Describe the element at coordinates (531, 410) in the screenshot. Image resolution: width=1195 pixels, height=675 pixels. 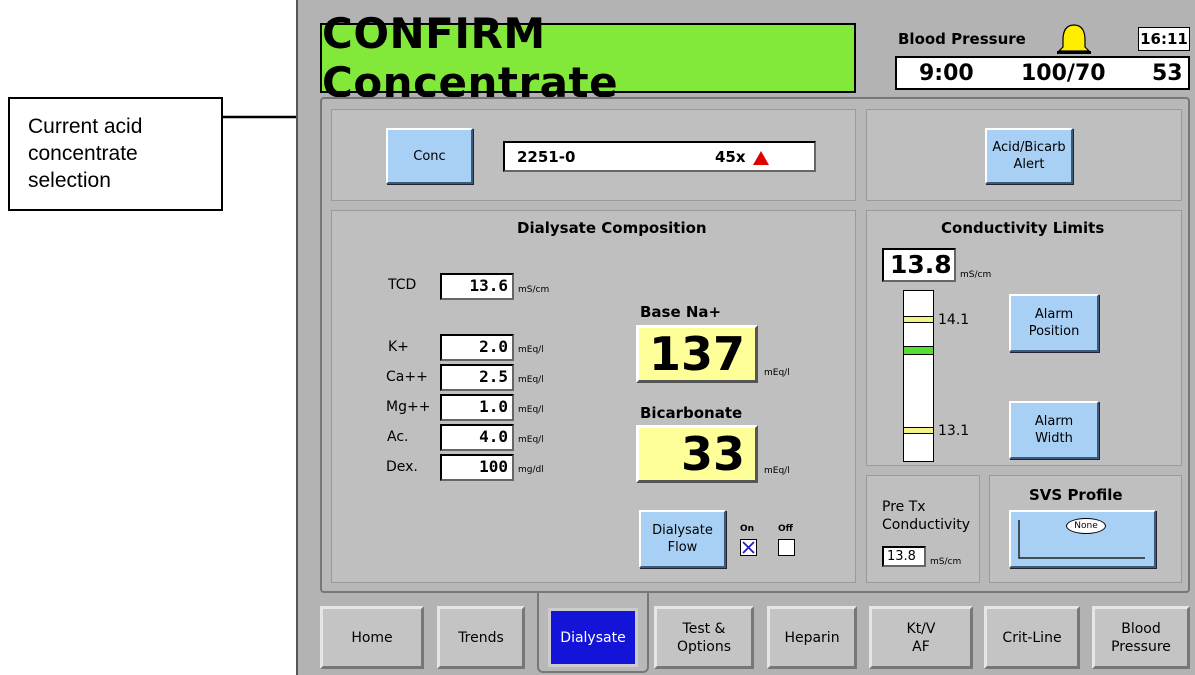
I see `mg-unit: mEq/l` at that location.